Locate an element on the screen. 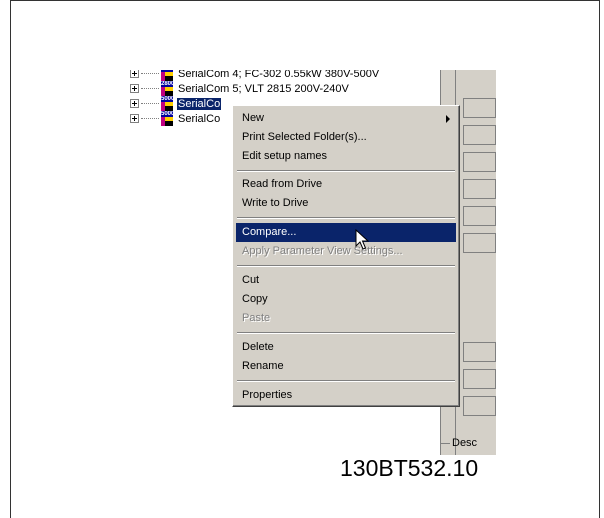 Image resolution: width=604 pixels, height=518 pixels. menu-item-new: New is located at coordinates (346, 118).